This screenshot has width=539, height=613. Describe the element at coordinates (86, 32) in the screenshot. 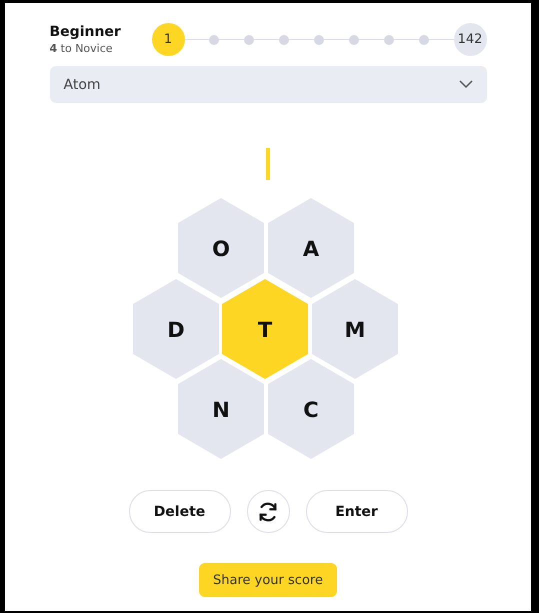

I see `rank-title: Beginner` at that location.